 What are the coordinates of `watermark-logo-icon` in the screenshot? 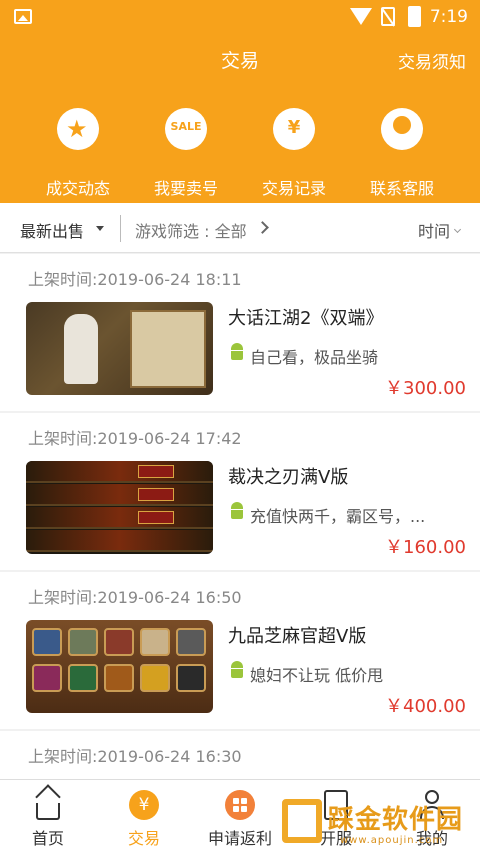 It's located at (302, 821).